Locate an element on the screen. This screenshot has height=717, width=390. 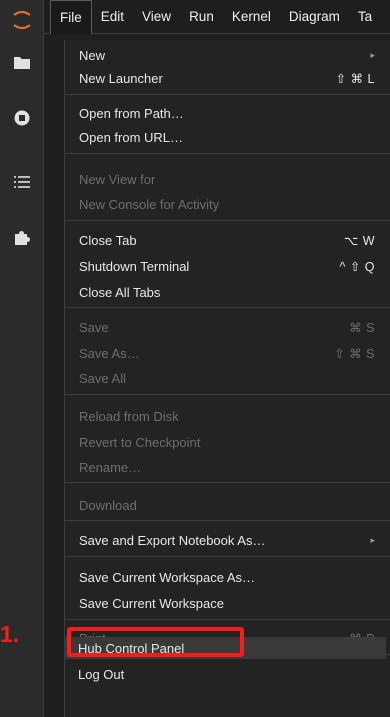
menu-edit: Edit is located at coordinates (112, 17).